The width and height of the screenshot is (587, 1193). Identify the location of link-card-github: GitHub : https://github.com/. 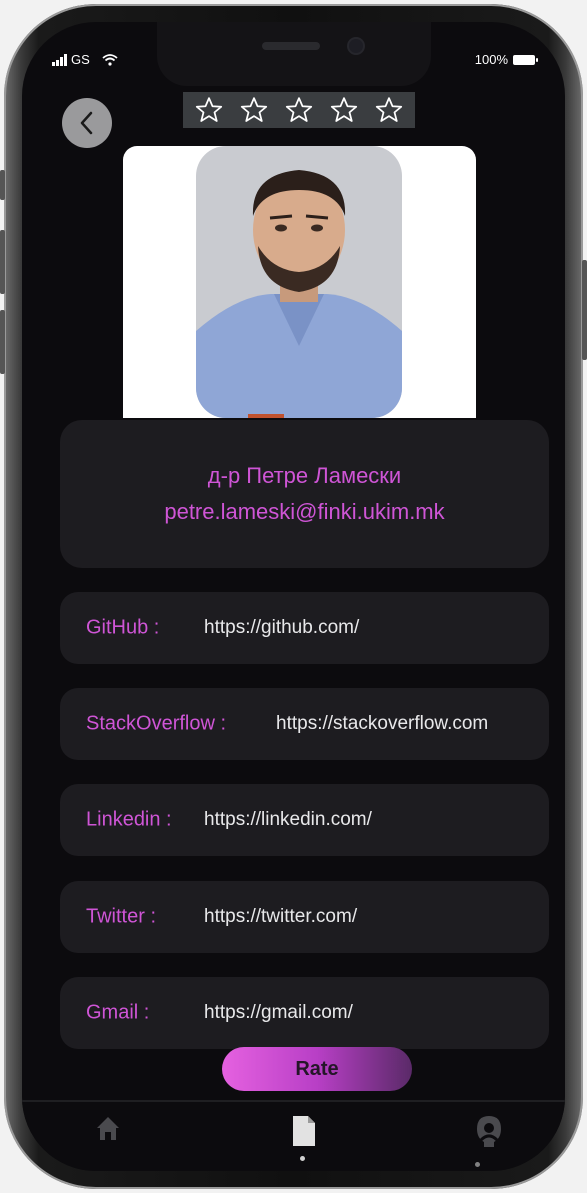
(304, 628).